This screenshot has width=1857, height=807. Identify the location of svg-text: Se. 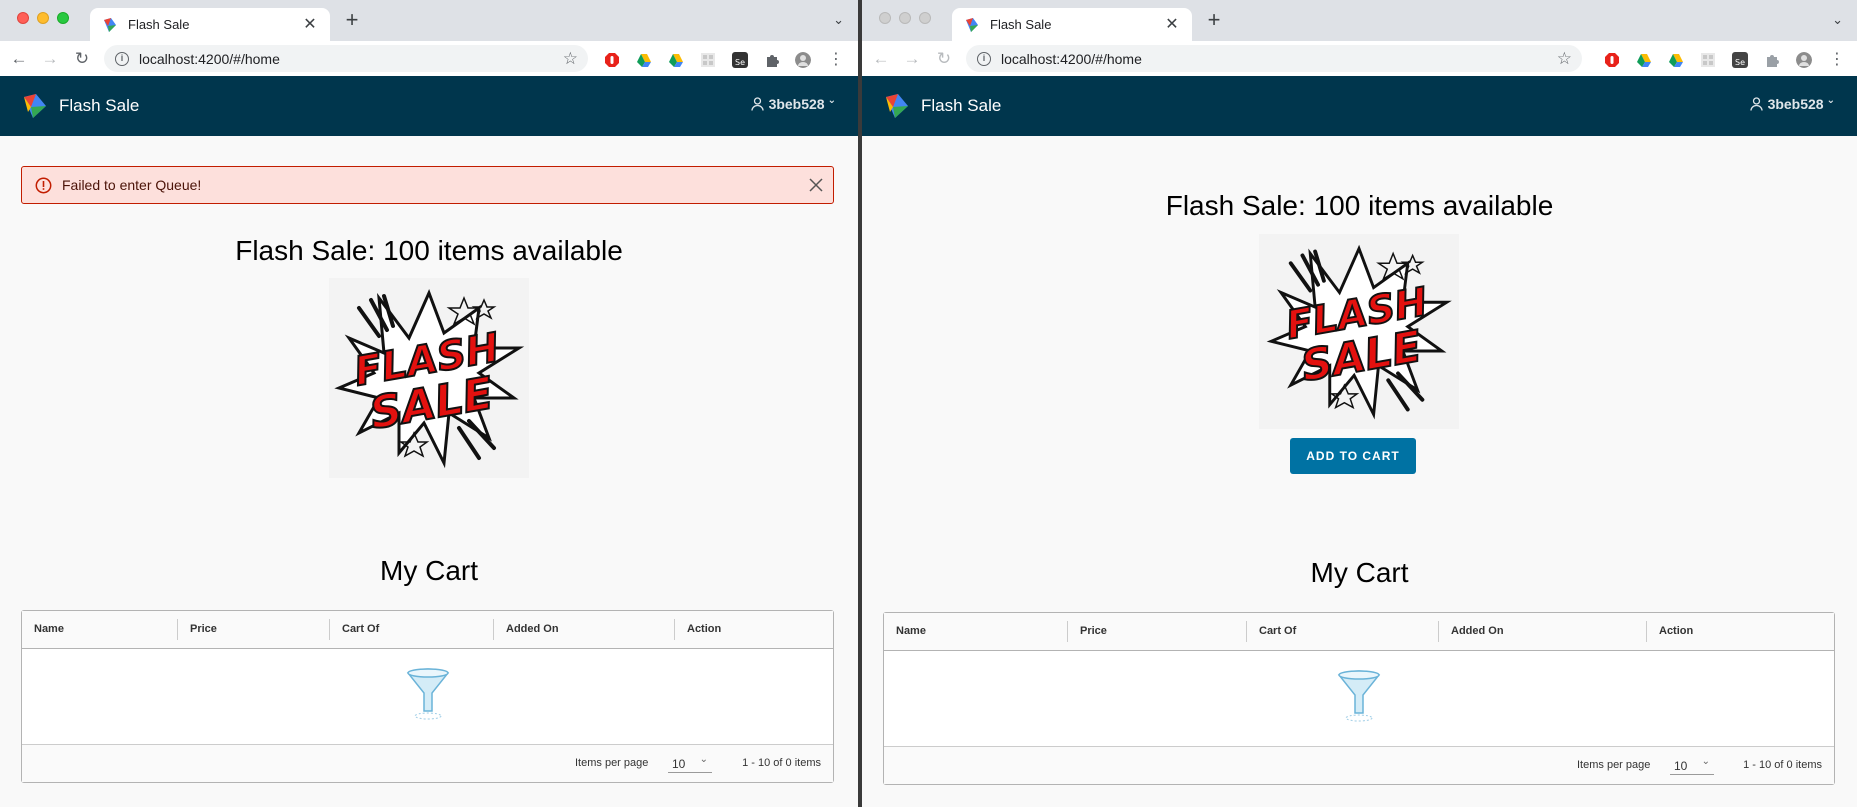
(1740, 62).